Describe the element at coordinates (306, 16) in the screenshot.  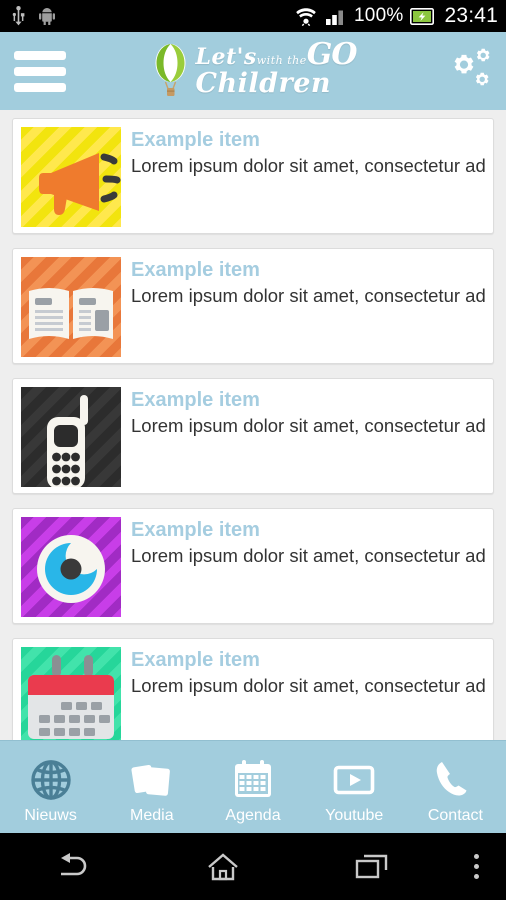
I see `wifi-icon` at that location.